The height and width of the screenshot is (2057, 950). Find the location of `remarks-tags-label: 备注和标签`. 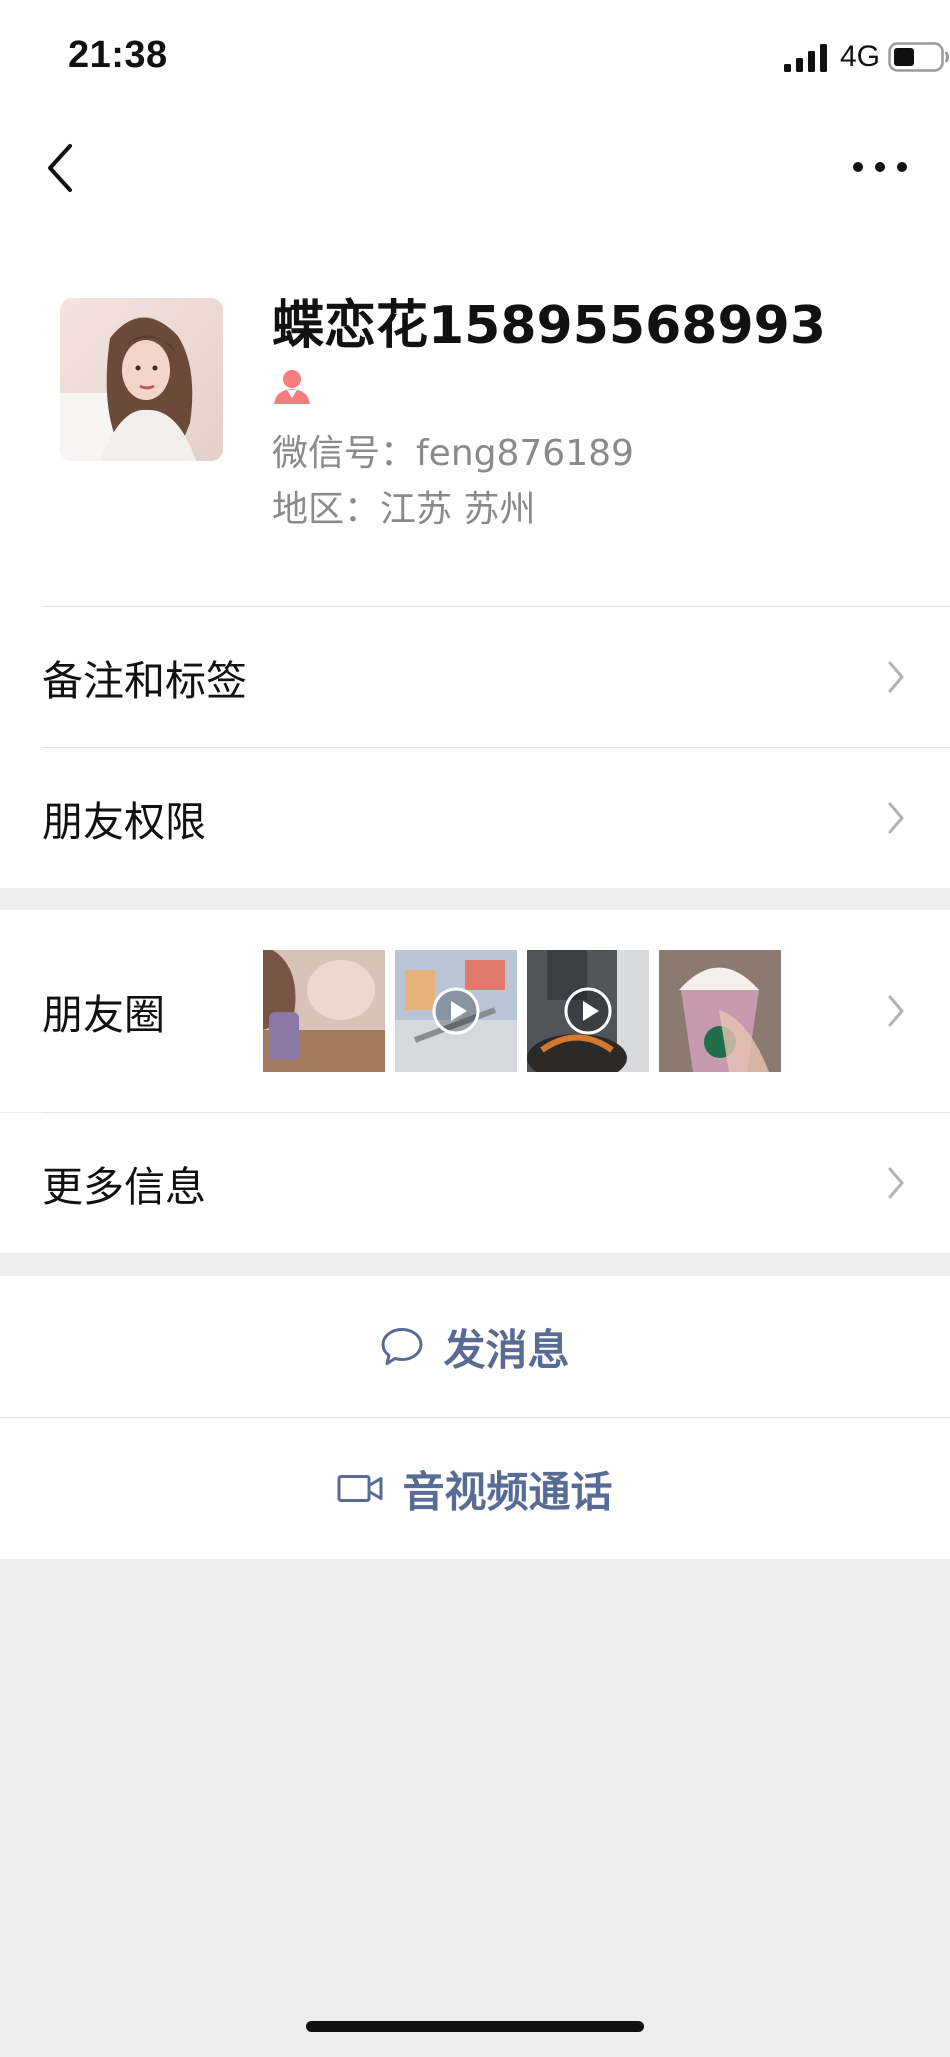

remarks-tags-label: 备注和标签 is located at coordinates (144, 681).